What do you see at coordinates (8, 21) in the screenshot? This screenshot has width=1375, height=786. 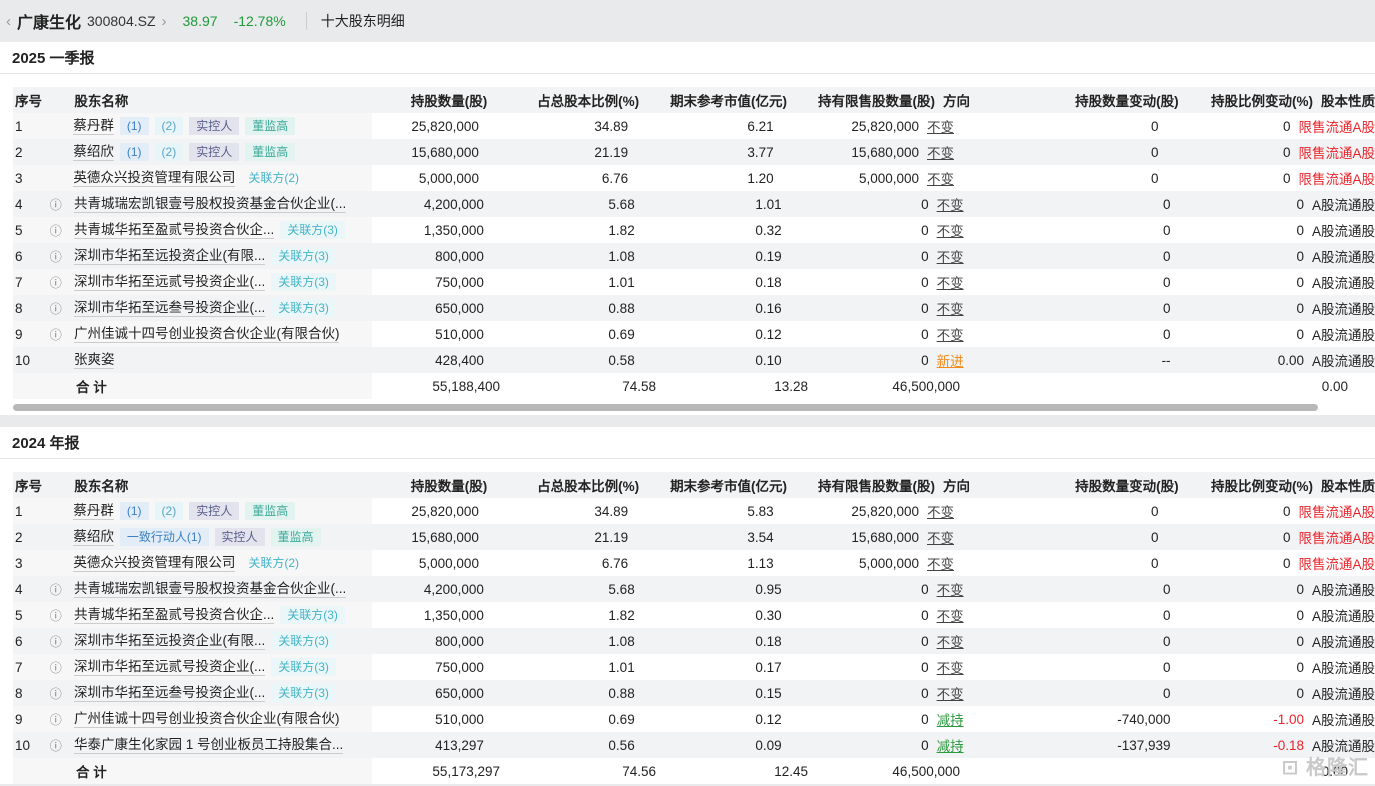 I see `chevron-left-icon: ‹` at bounding box center [8, 21].